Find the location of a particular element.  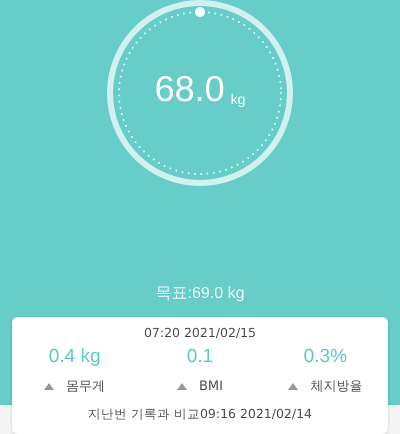

comparison-text: 지난번 기록과 비교09:16 2021/02/14 is located at coordinates (200, 414).